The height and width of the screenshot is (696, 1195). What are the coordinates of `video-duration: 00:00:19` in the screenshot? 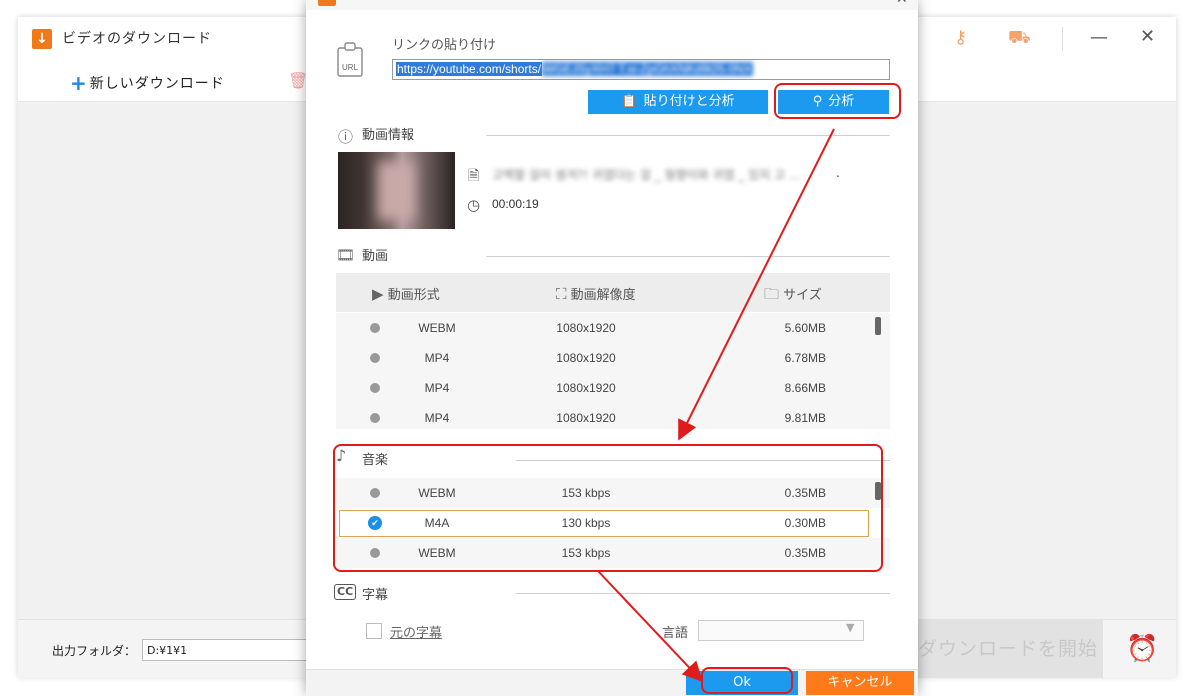 It's located at (515, 204).